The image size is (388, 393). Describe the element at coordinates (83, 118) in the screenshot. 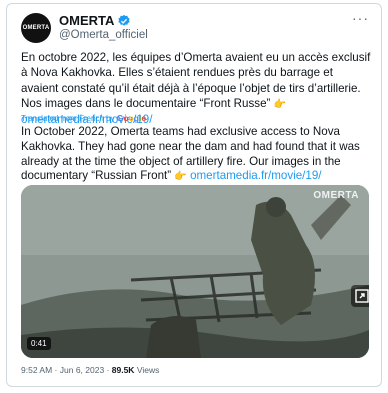

I see `translated-label: Translated from French by Google` at that location.